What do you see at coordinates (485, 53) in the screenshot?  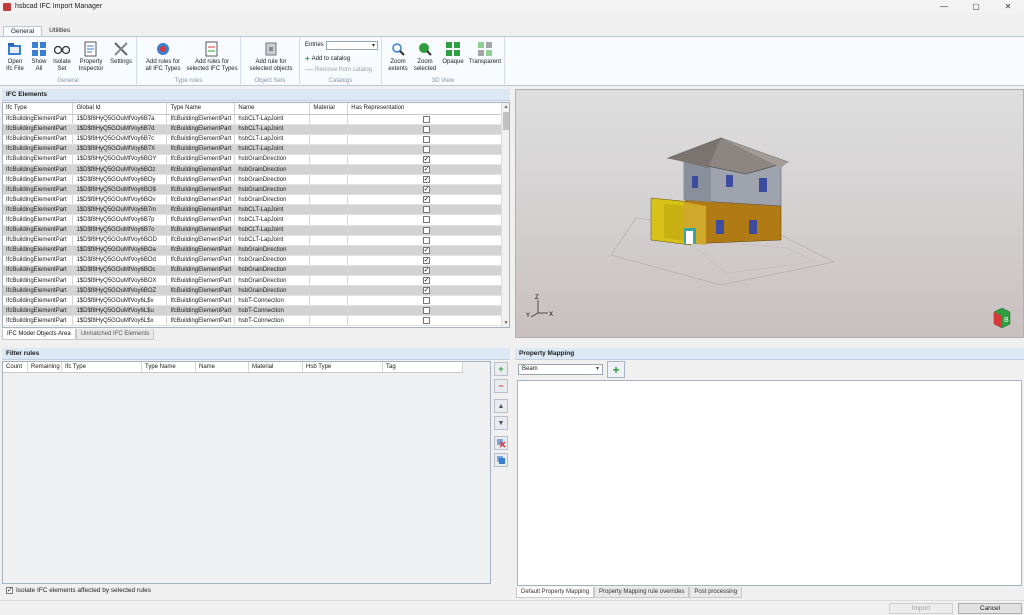 I see `transparent-button: Transparent` at bounding box center [485, 53].